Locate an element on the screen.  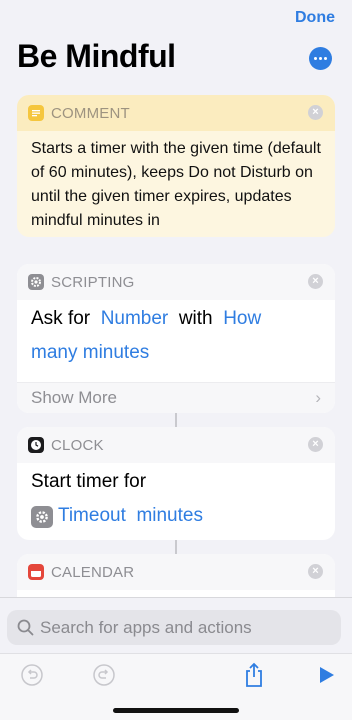
action-connector-word: with is located at coordinates (195, 318).